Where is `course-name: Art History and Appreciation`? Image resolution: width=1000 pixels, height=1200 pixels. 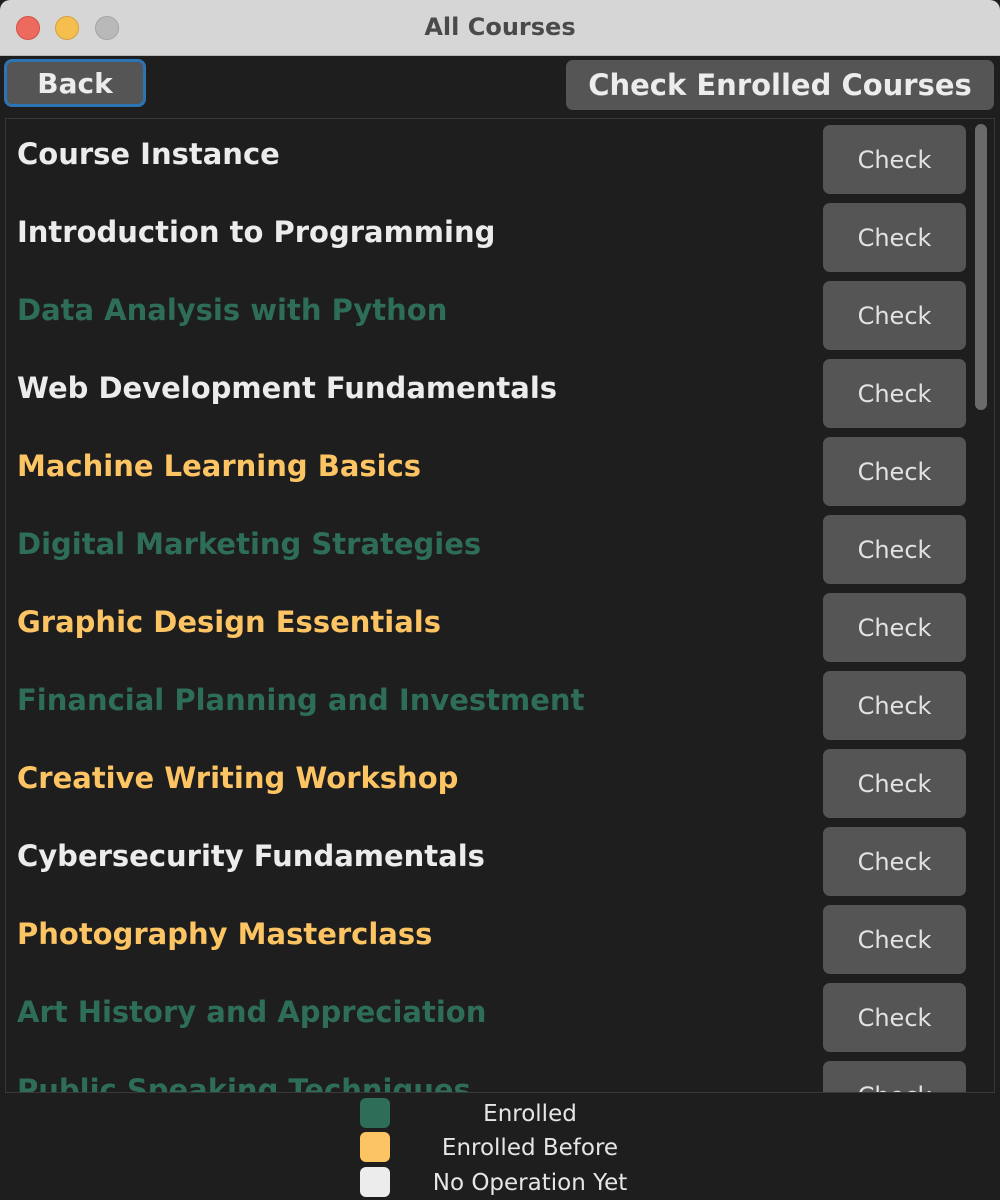 course-name: Art History and Appreciation is located at coordinates (252, 1012).